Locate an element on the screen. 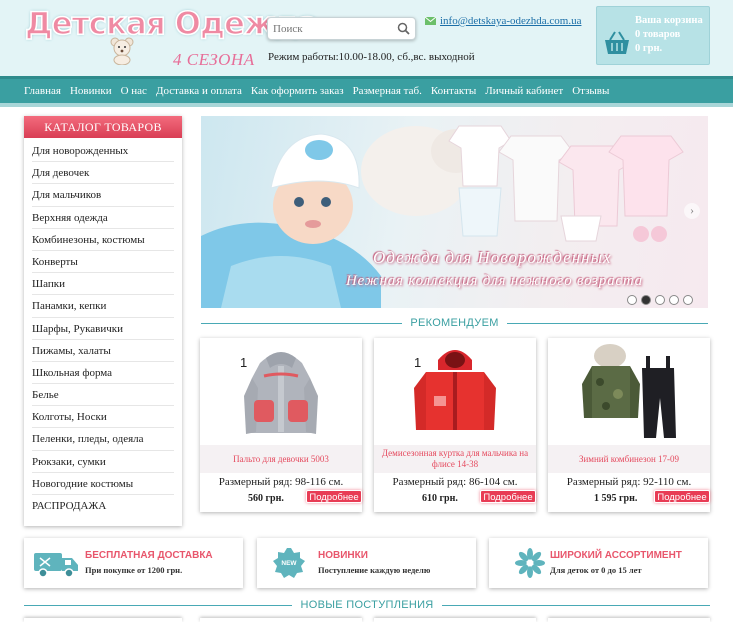 This screenshot has height=622, width=733. nav-size-table: Размерная таб. is located at coordinates (387, 91).